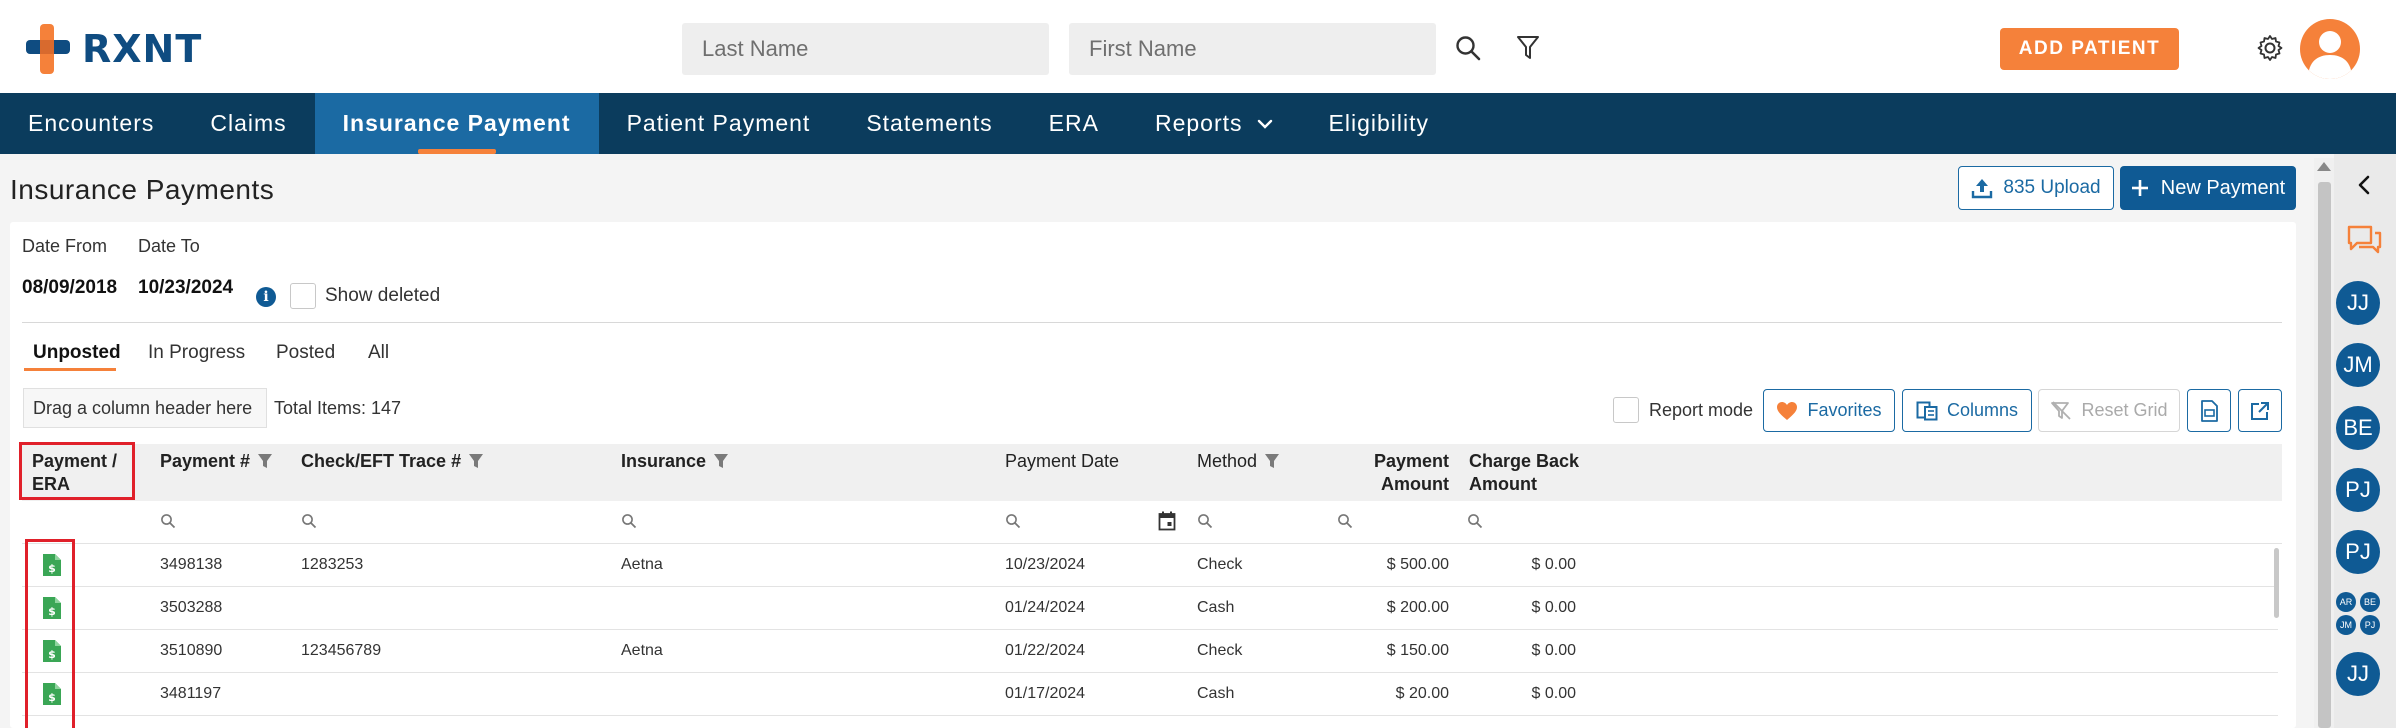 The height and width of the screenshot is (728, 2396). I want to click on rail-avatar: BE, so click(2358, 428).